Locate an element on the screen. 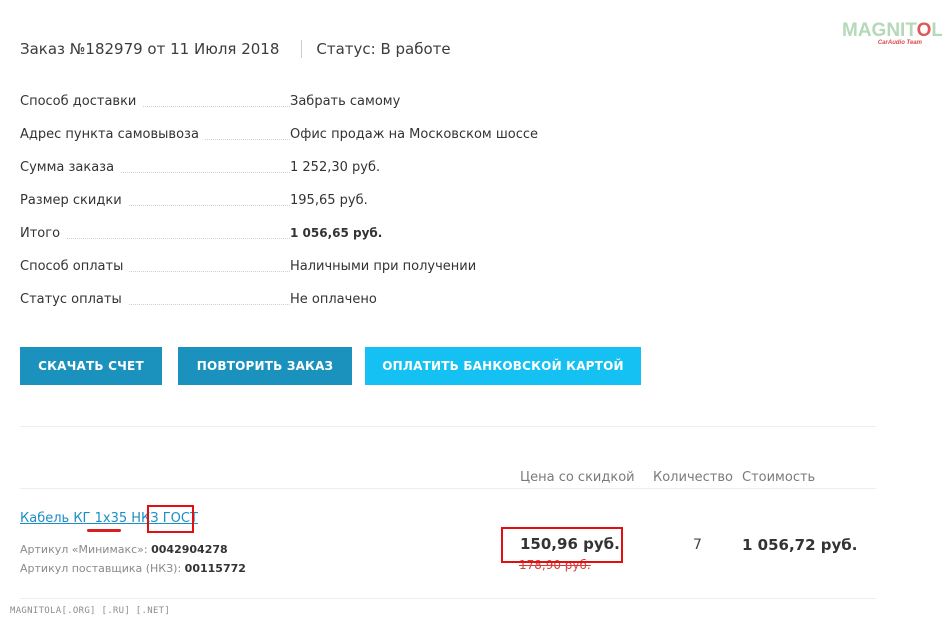 The height and width of the screenshot is (621, 942). info-value: Не оплачено is located at coordinates (333, 299).